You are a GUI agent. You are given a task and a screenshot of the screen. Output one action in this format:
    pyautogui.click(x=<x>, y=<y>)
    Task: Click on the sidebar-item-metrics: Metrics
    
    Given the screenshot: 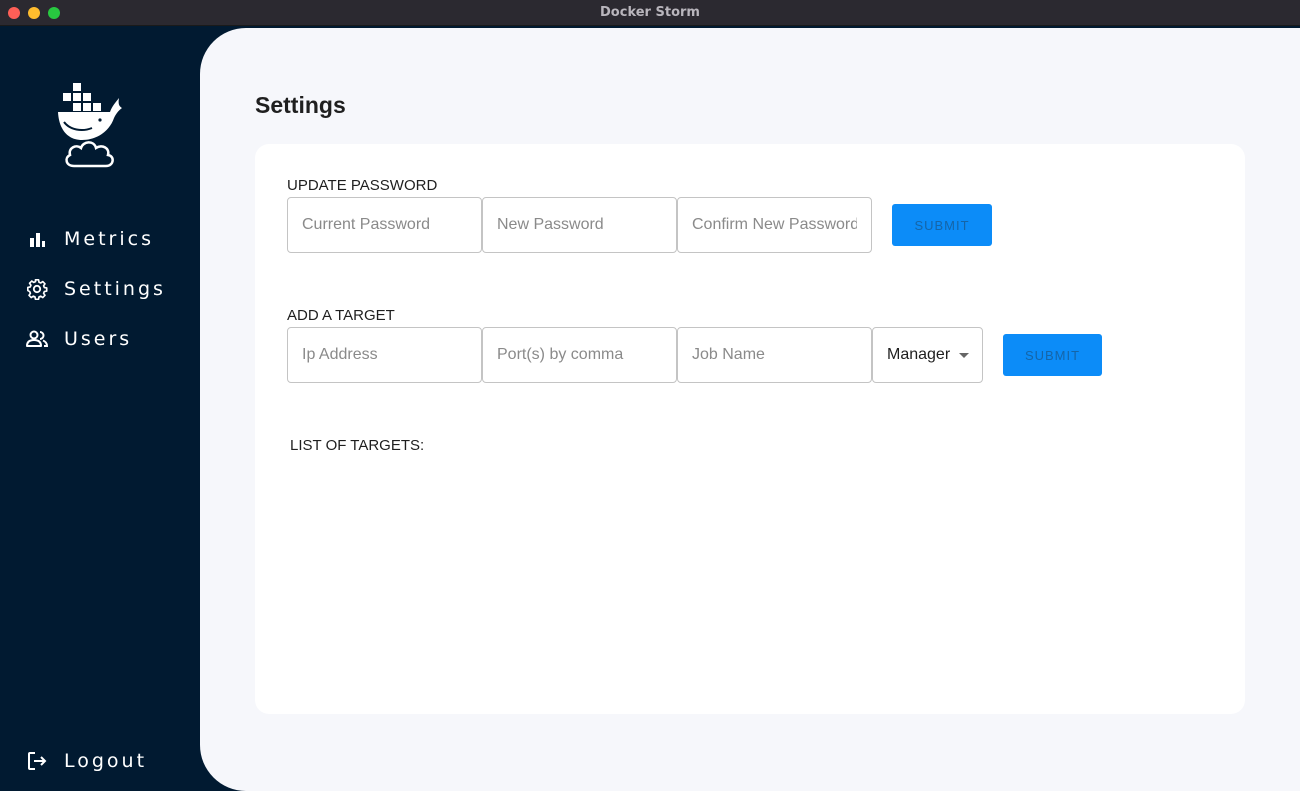 What is the action you would take?
    pyautogui.click(x=89, y=239)
    